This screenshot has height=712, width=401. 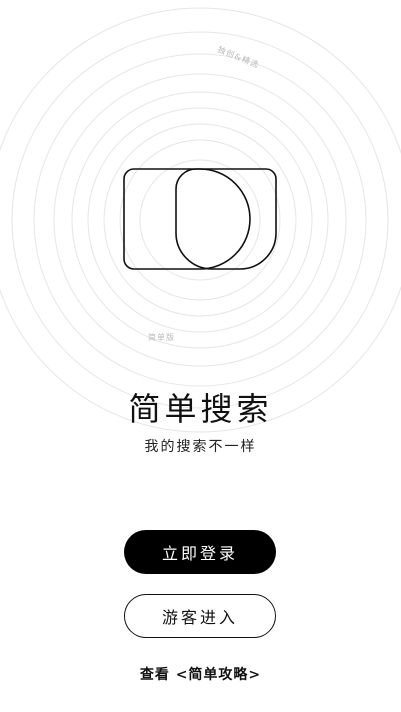 I want to click on login-button-label: 立即登录, so click(x=199, y=553).